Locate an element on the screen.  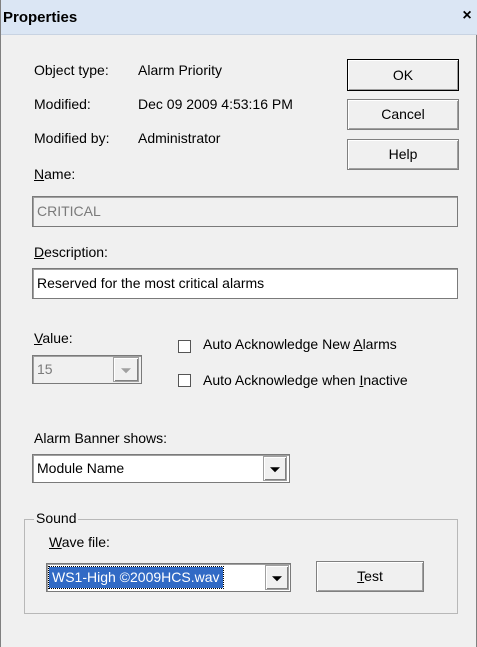
object-type-value: Alarm Priority is located at coordinates (180, 70).